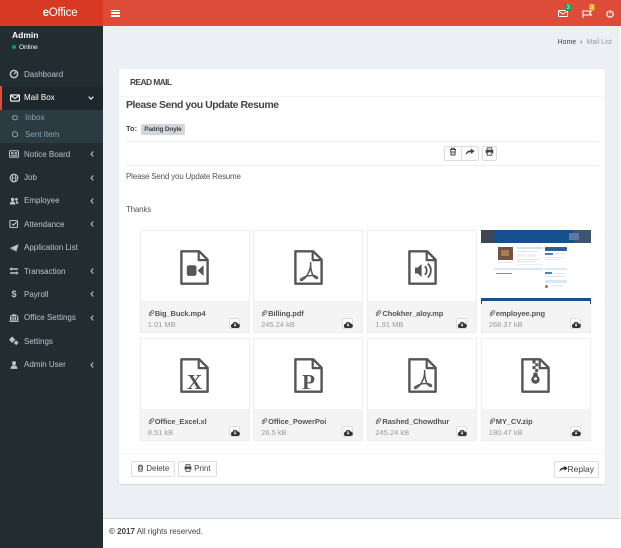 The width and height of the screenshot is (621, 548). Describe the element at coordinates (194, 381) in the screenshot. I see `svg-text: X` at that location.